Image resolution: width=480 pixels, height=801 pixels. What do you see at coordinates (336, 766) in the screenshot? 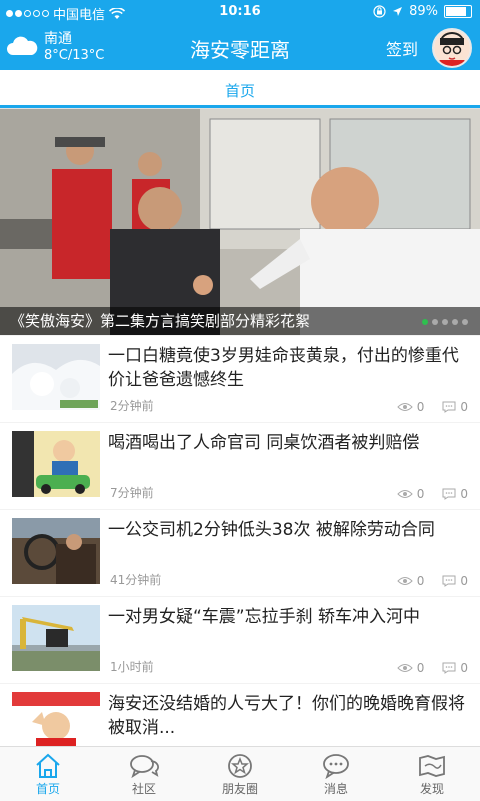
I see `message-icon` at bounding box center [336, 766].